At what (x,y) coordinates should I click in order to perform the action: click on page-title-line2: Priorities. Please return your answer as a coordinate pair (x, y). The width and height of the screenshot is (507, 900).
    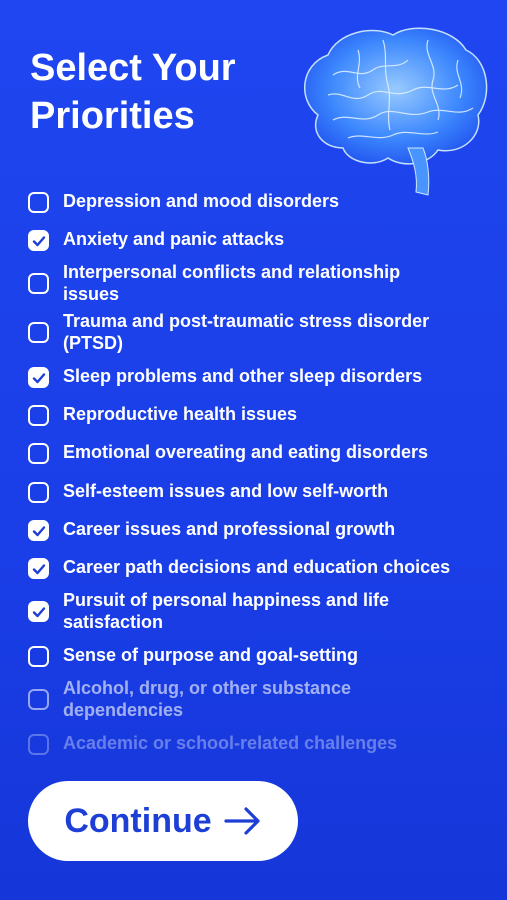
    Looking at the image, I should click on (112, 116).